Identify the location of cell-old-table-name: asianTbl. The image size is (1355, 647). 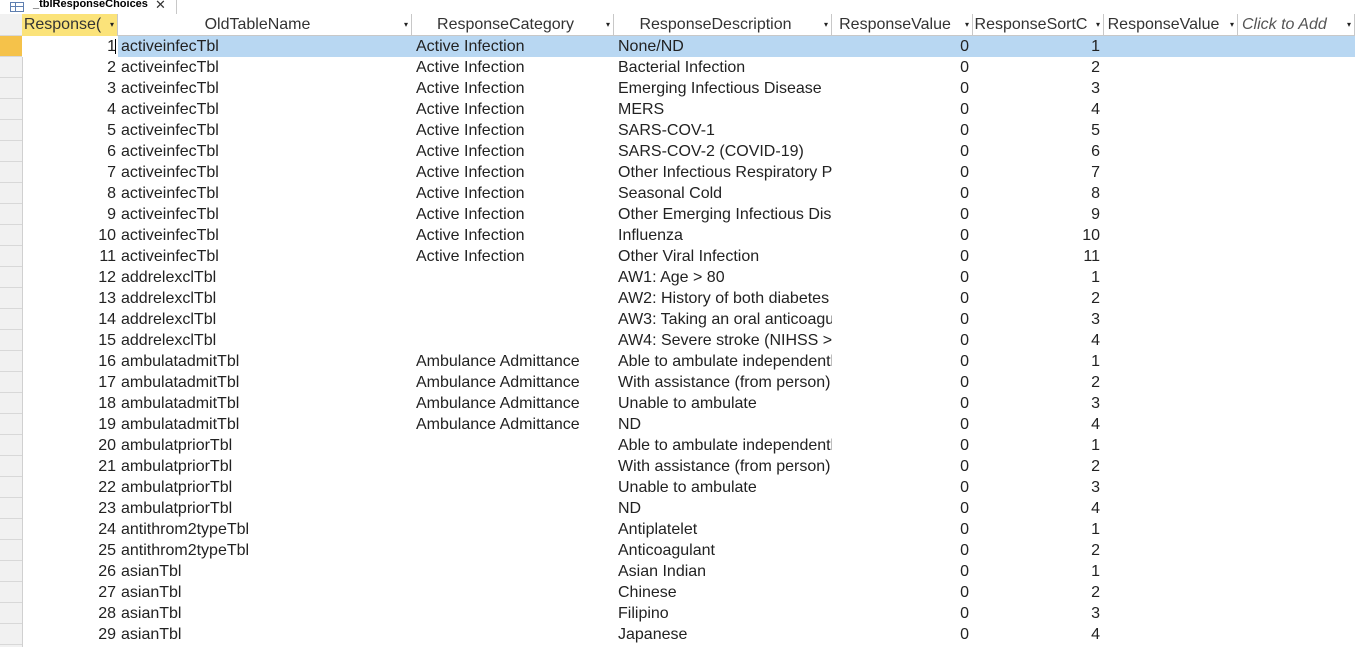
(265, 571).